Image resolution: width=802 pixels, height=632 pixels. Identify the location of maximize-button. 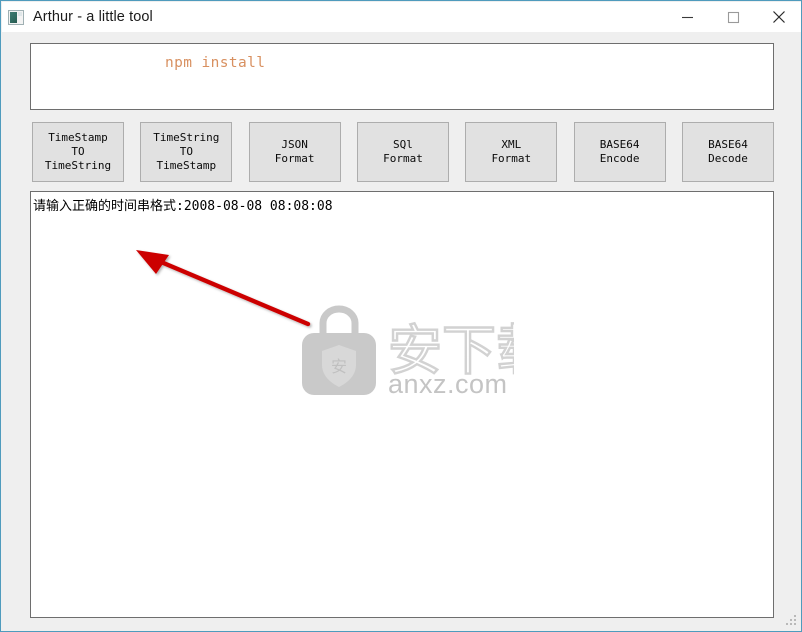
(733, 17).